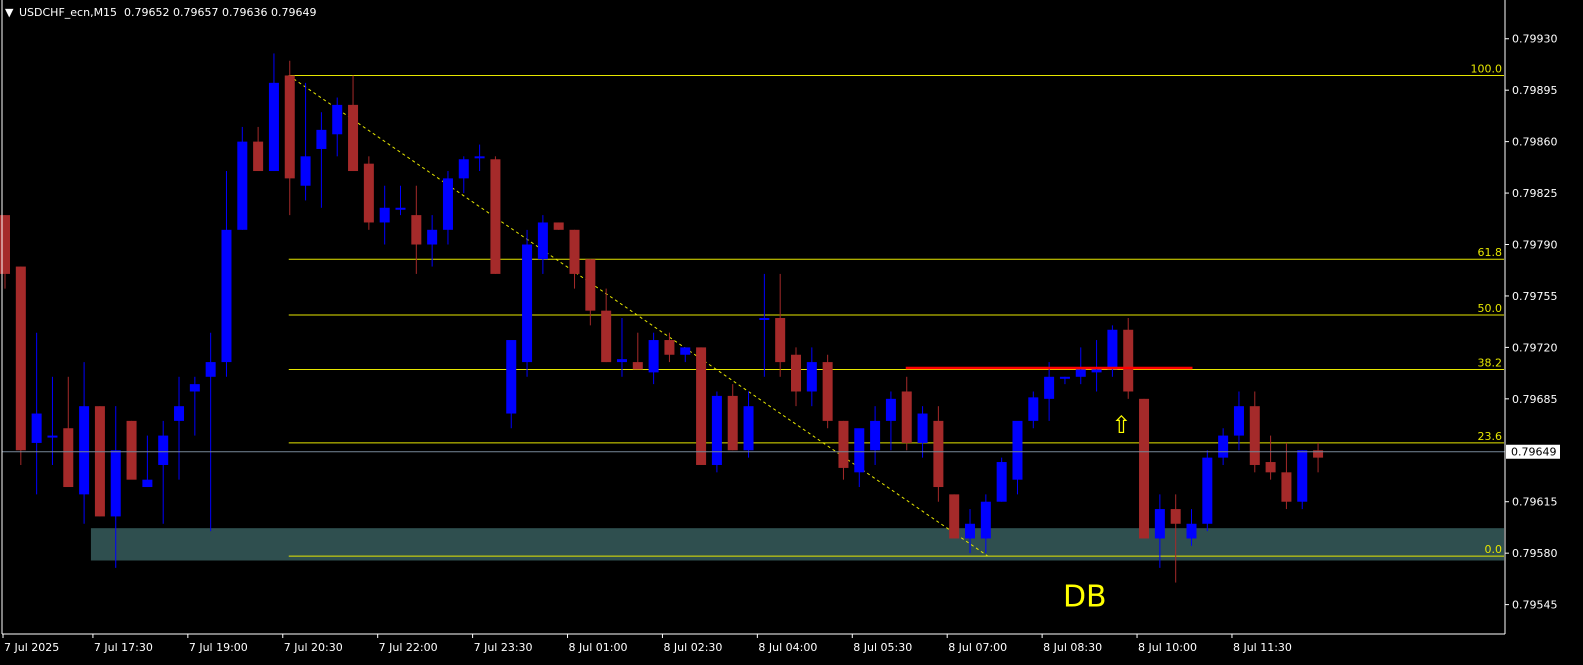 This screenshot has width=1583, height=665. Describe the element at coordinates (1490, 436) in the screenshot. I see `fib-level-label: 23.6` at that location.